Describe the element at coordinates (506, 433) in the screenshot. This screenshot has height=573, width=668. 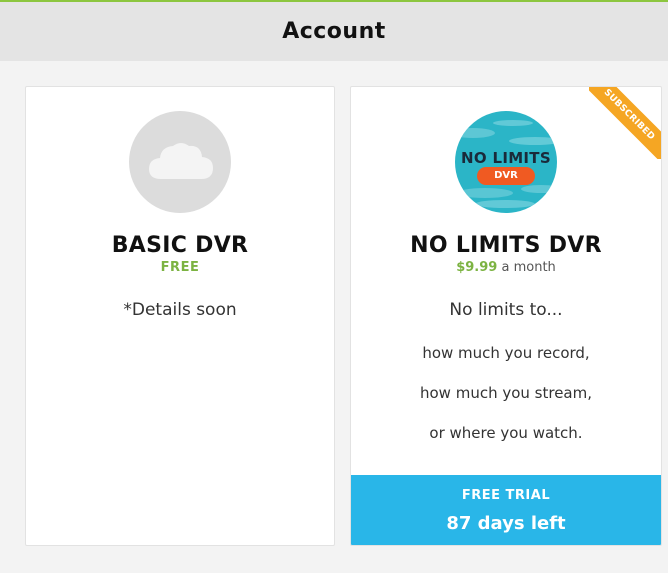
I see `feature-line: or where you watch.` at that location.